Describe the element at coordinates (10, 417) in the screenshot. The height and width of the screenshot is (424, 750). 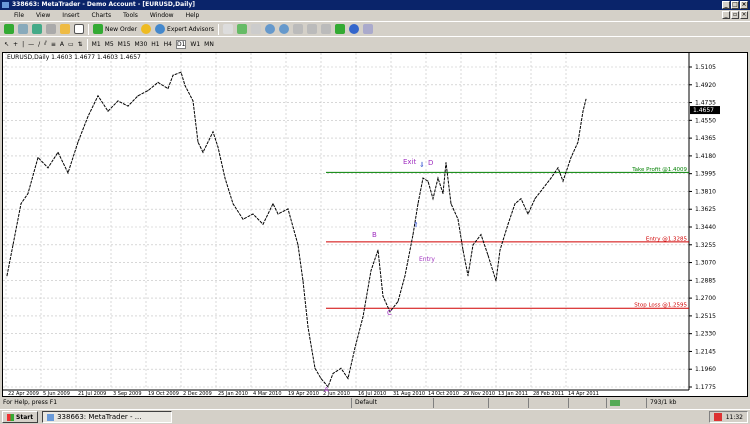
I see `windows-logo-icon` at that location.